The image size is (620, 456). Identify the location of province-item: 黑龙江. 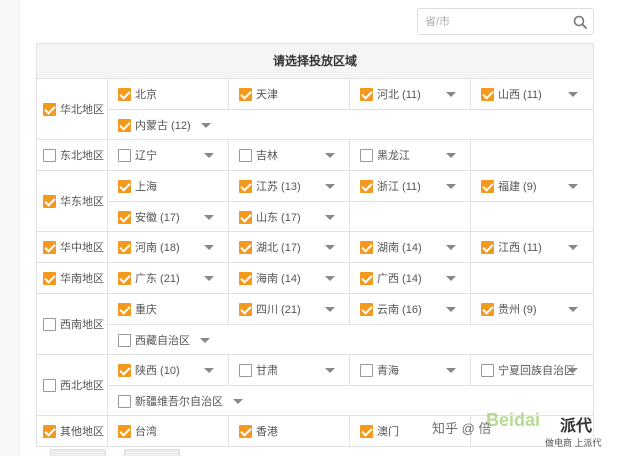
(410, 155).